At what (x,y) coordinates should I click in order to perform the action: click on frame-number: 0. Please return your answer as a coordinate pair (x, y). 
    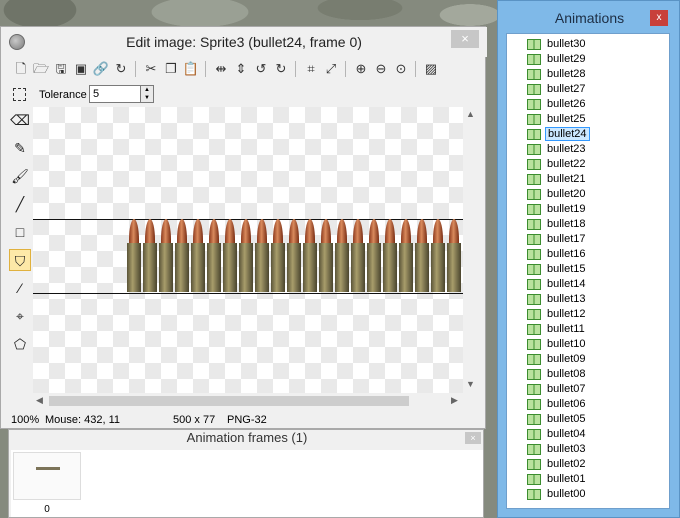
    Looking at the image, I should click on (47, 509).